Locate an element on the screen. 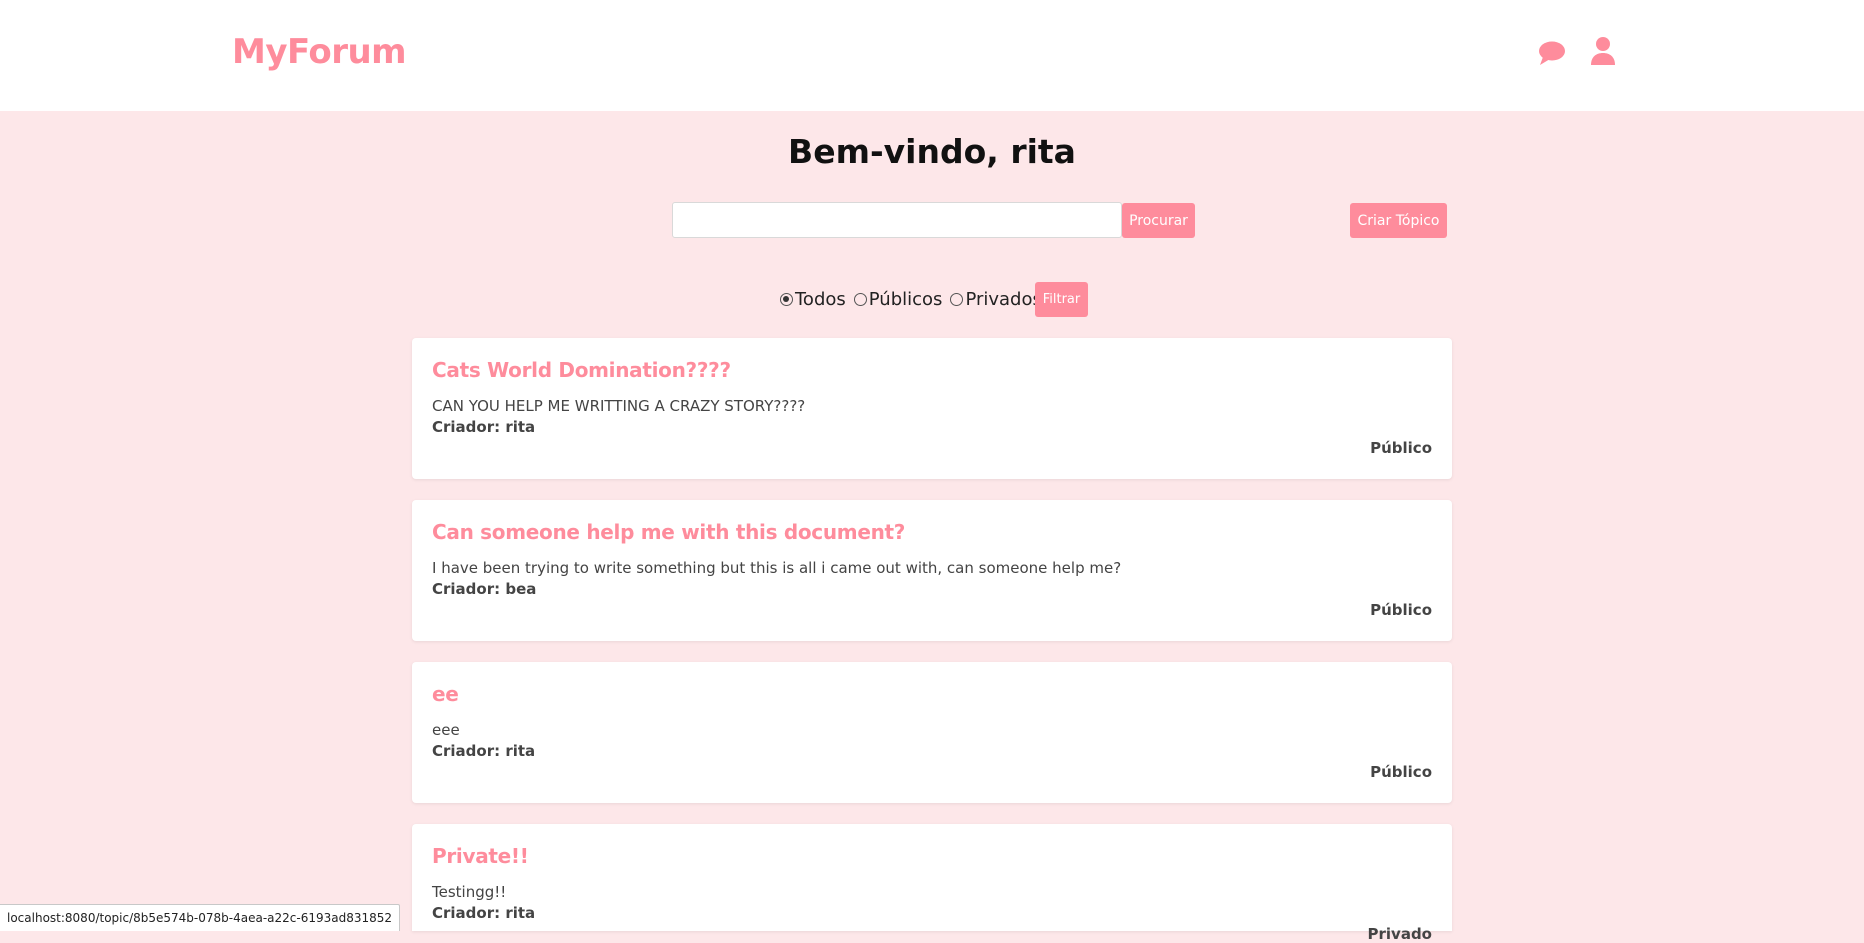  filter-radio-privados is located at coordinates (957, 299).